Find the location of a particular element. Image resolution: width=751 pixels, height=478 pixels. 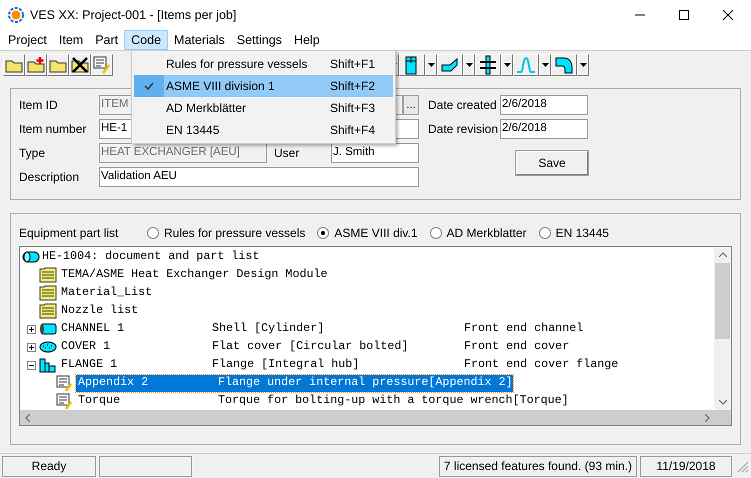

field-label: Description is located at coordinates (49, 177).